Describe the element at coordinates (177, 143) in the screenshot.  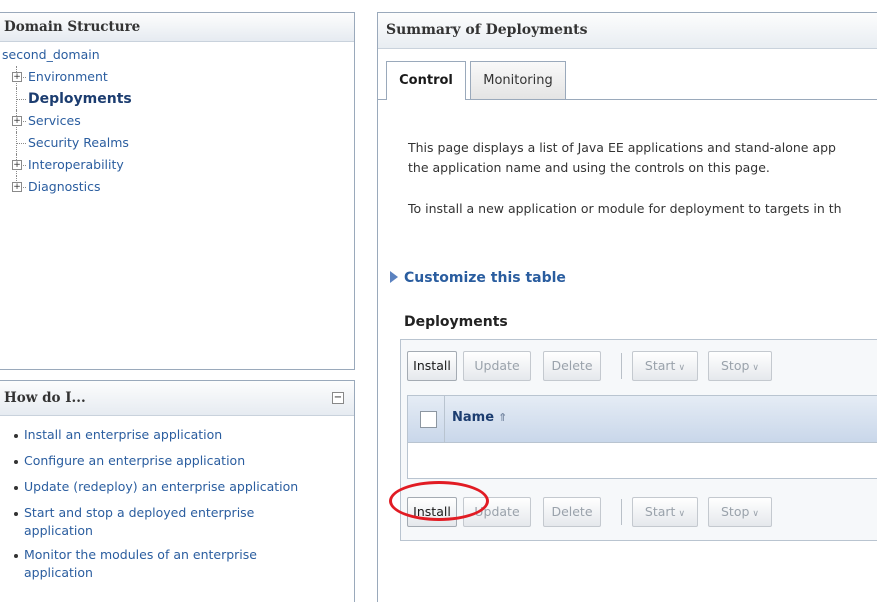
I see `tree-item-security-realms: Security Realms` at that location.